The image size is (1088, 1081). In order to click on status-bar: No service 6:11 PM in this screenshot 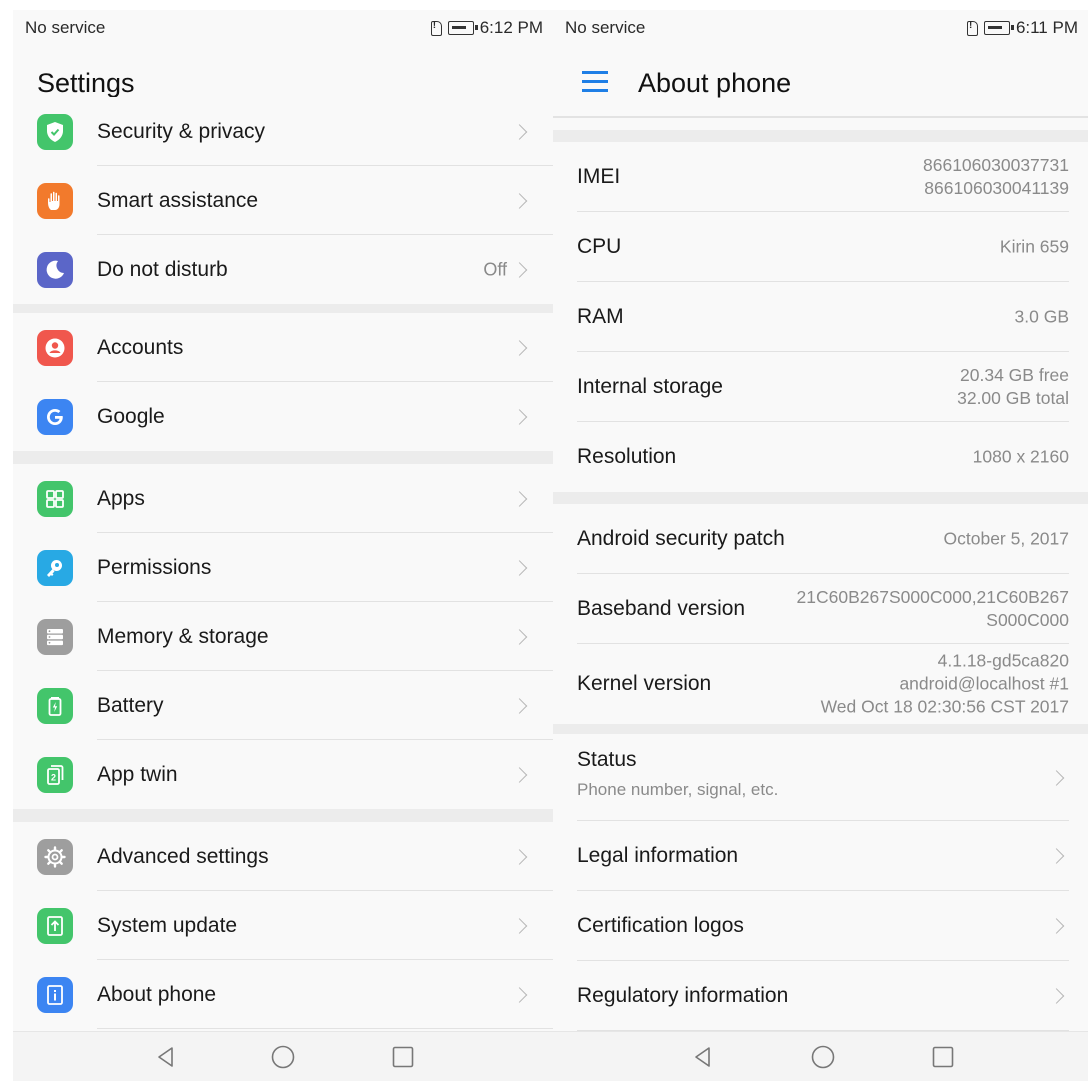, I will do `click(820, 28)`.